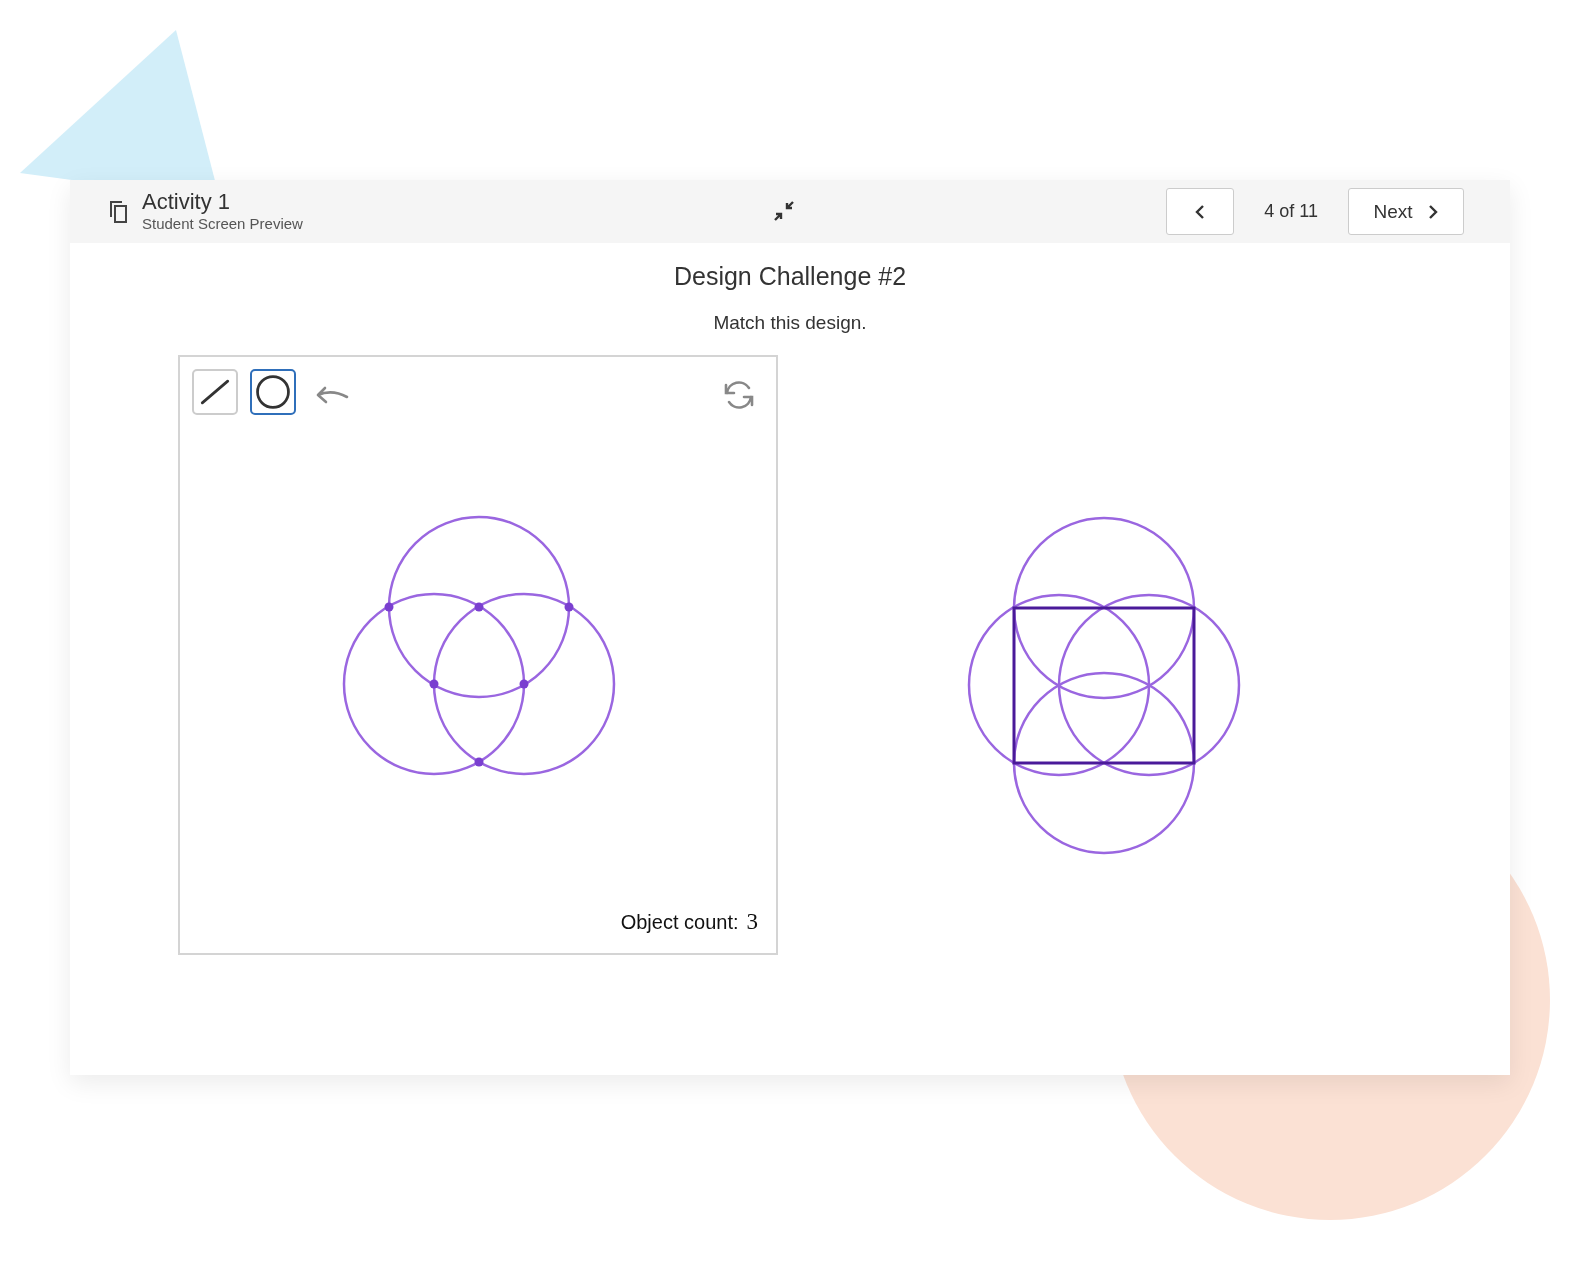  What do you see at coordinates (679, 922) in the screenshot?
I see `object-count-label: Object count:` at bounding box center [679, 922].